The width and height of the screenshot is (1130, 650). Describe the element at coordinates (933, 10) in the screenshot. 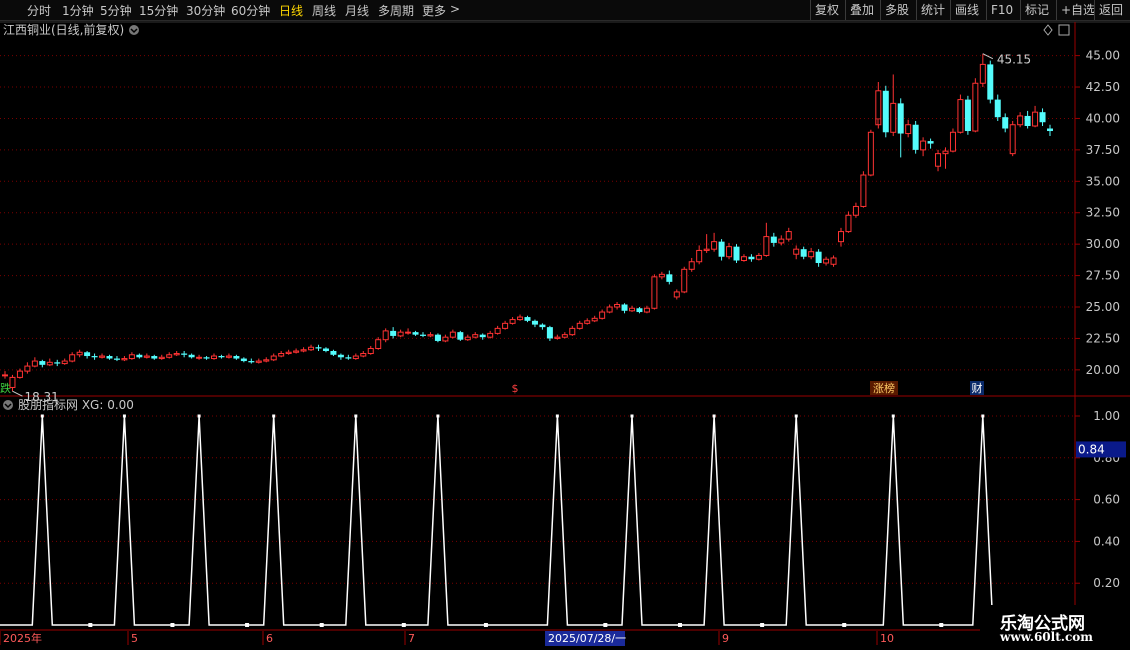

I see `tool-button-3: 统计` at that location.